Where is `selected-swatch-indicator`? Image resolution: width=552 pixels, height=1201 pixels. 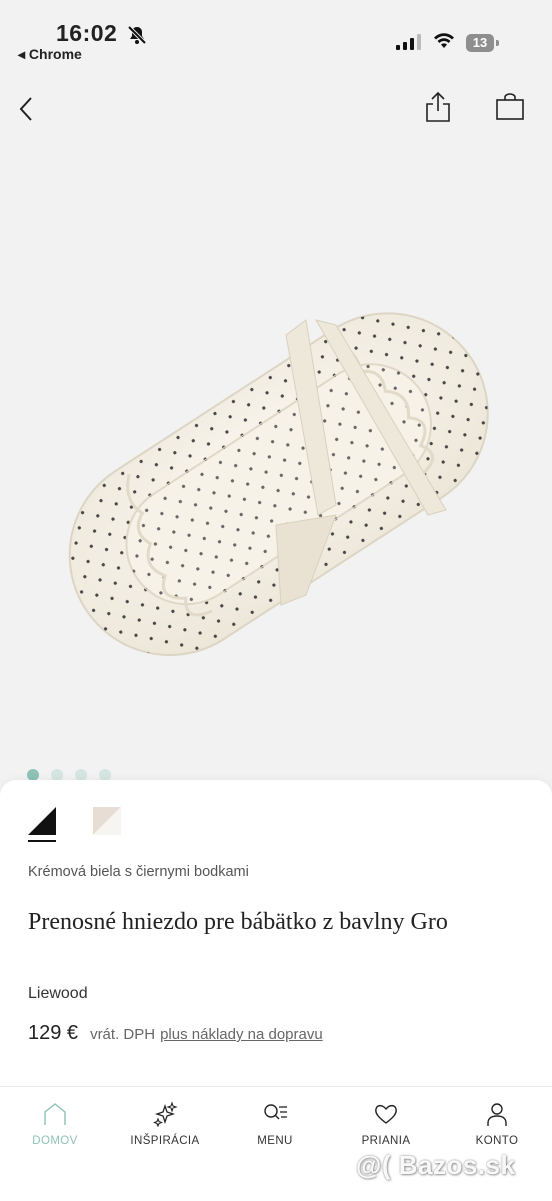
selected-swatch-indicator is located at coordinates (42, 841).